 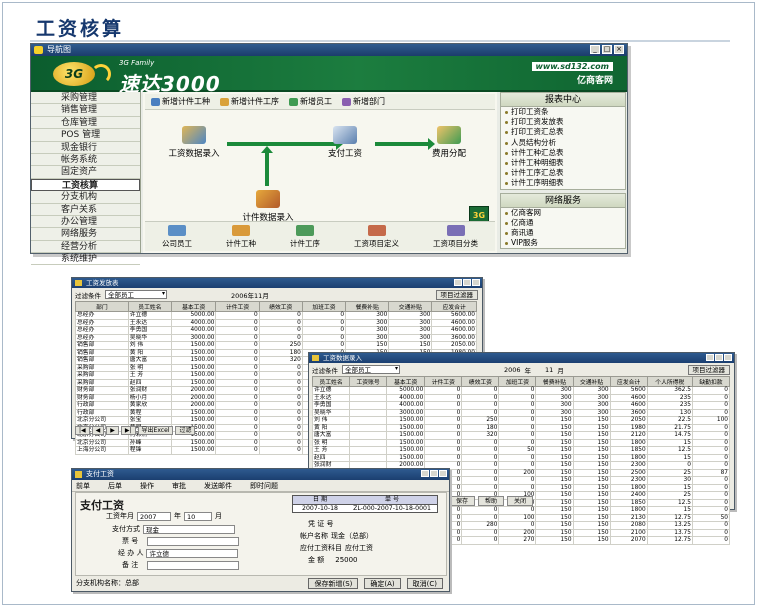 I want to click on table-cell: 1980, so click(x=628, y=427).